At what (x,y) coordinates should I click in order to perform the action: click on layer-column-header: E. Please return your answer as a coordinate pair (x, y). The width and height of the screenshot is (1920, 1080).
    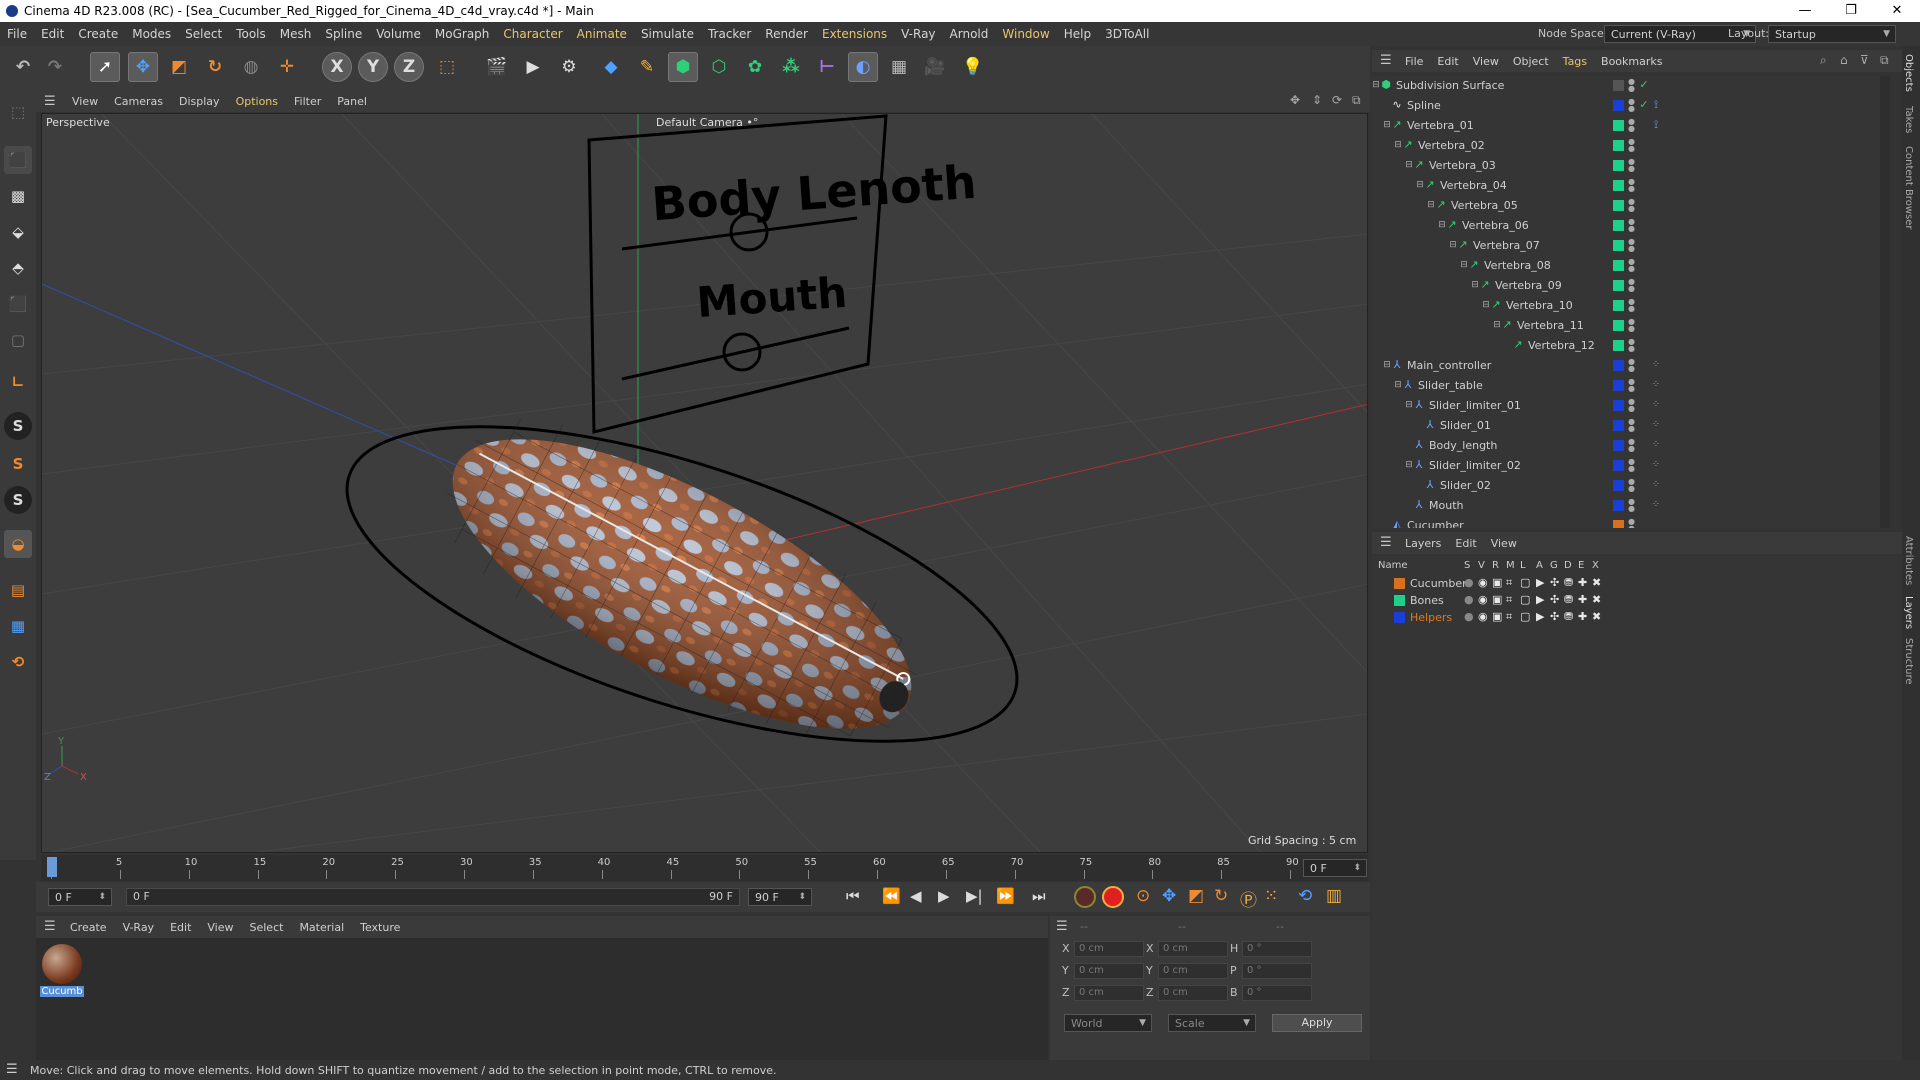
    Looking at the image, I should click on (1581, 565).